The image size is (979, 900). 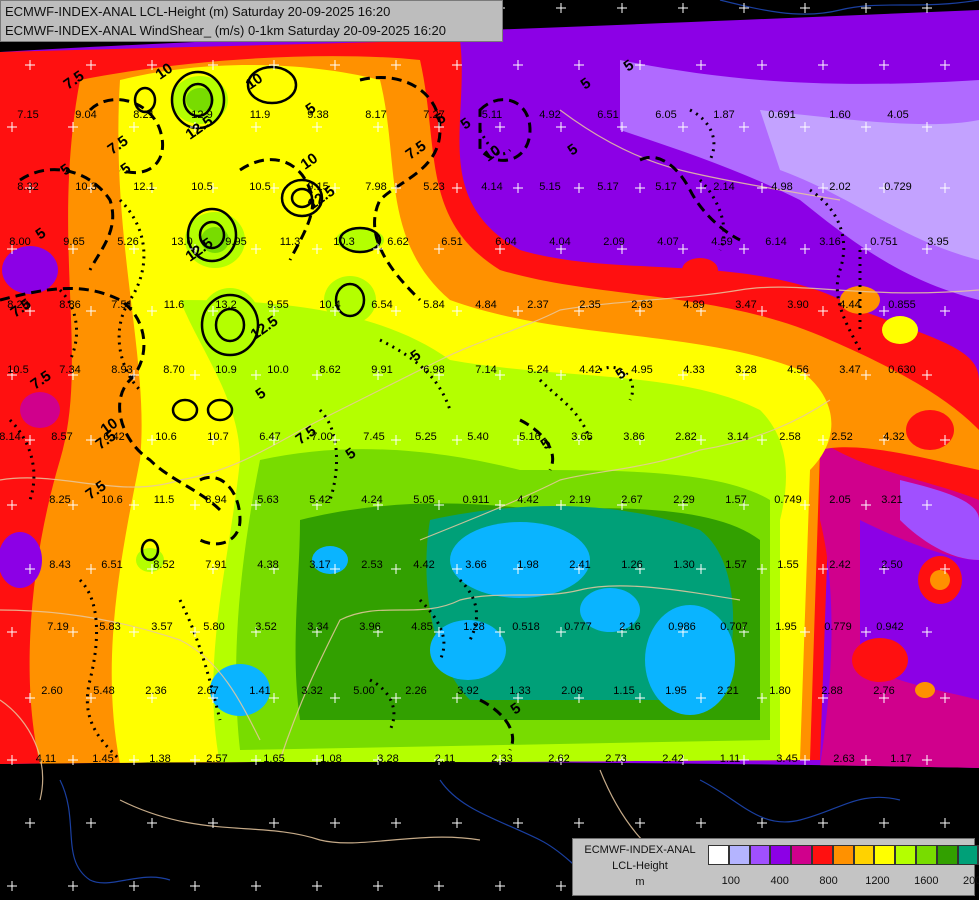 I want to click on grid-value: 1.98, so click(x=527, y=565).